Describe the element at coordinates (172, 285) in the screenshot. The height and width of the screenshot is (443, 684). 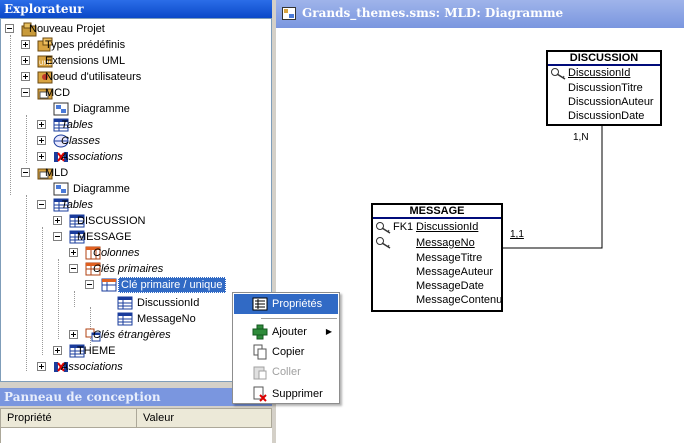
I see `tree-node-label: Clé primaire / unique` at that location.